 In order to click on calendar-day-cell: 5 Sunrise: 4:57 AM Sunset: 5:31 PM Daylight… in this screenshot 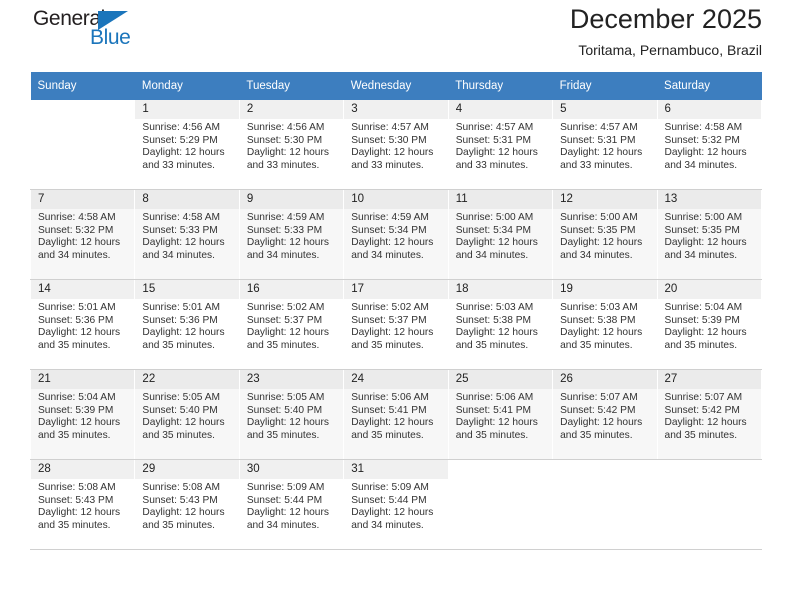, I will do `click(605, 145)`.